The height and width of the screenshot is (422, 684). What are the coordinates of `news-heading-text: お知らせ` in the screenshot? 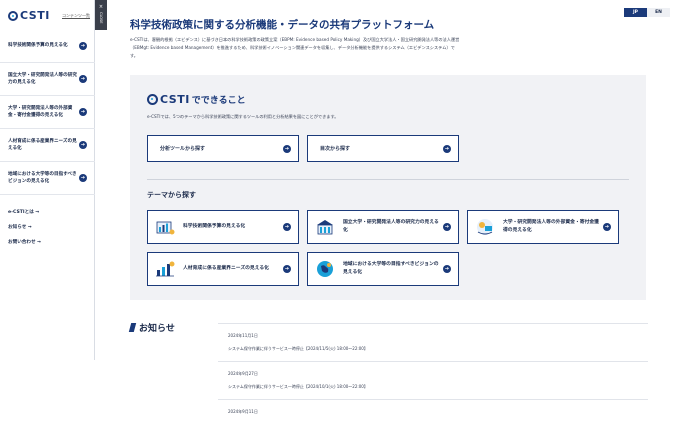 It's located at (157, 329).